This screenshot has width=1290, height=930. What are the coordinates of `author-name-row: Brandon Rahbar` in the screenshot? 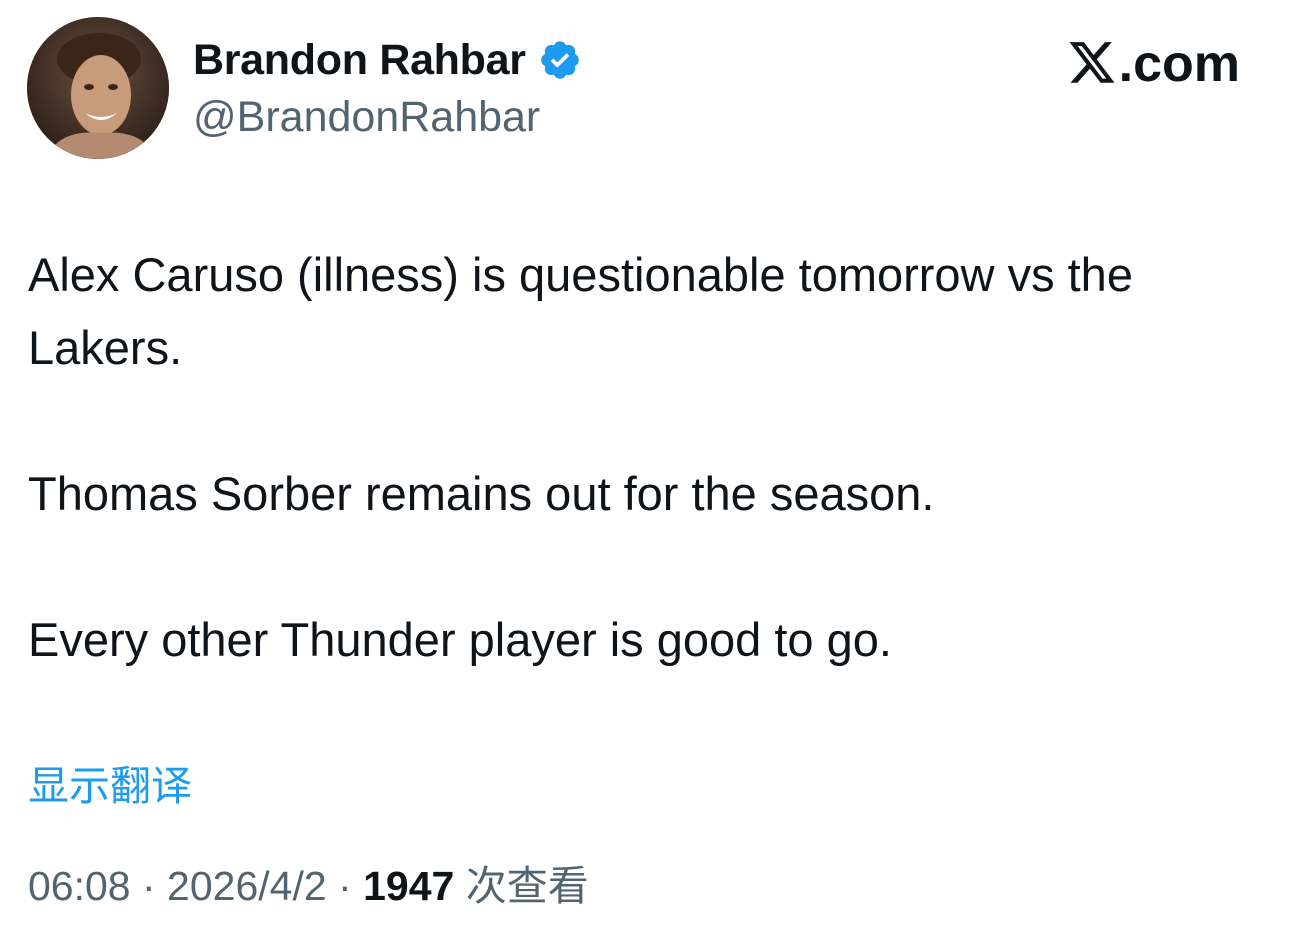 It's located at (387, 60).